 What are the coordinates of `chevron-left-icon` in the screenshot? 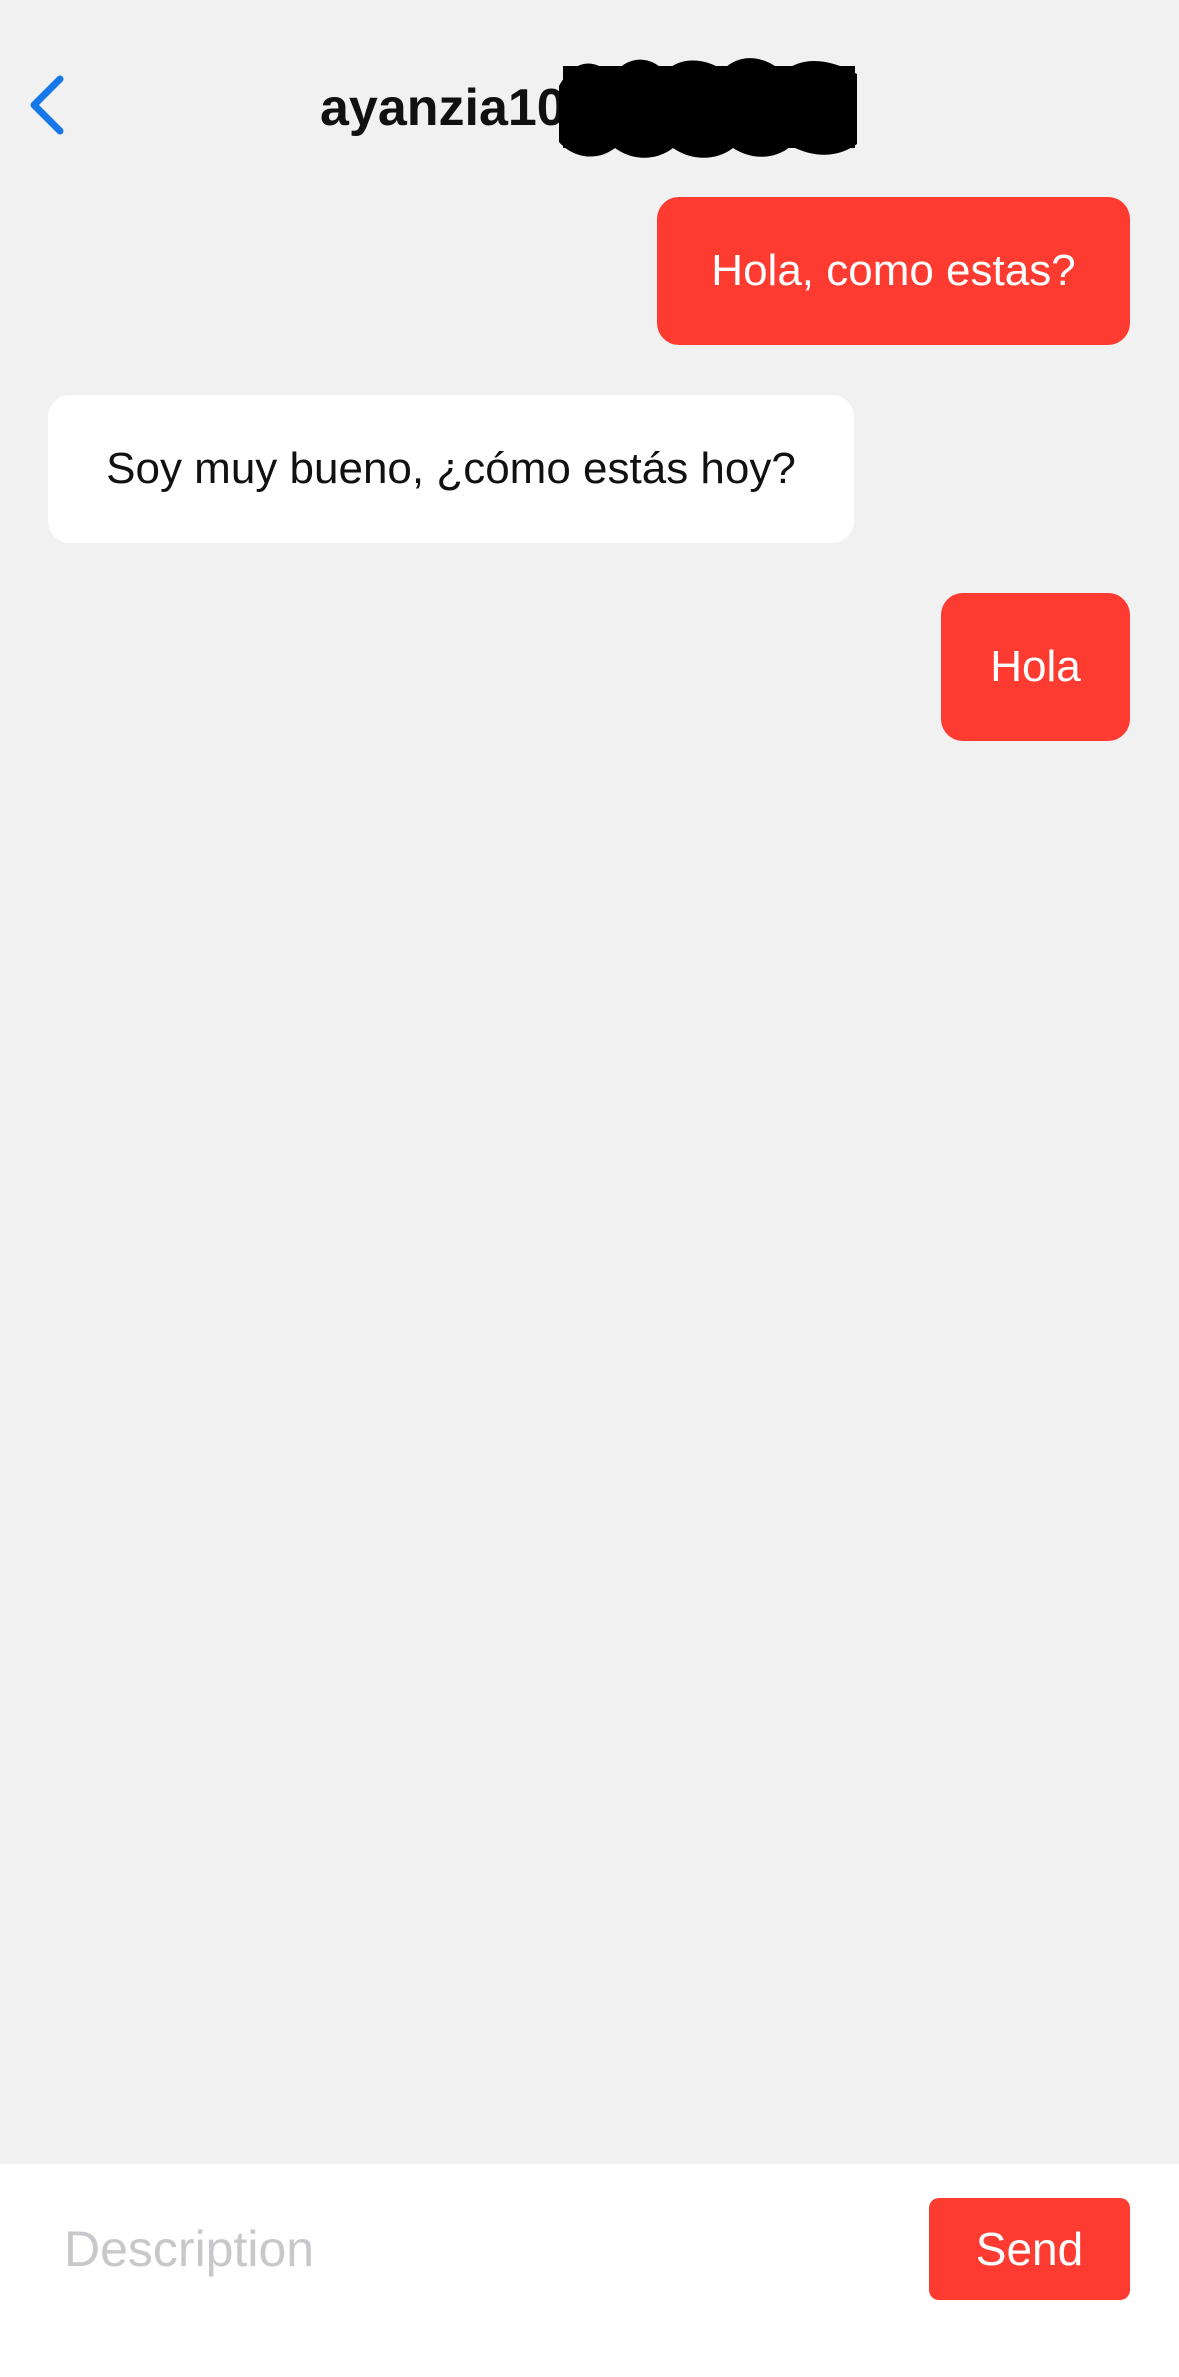 It's located at (47, 105).